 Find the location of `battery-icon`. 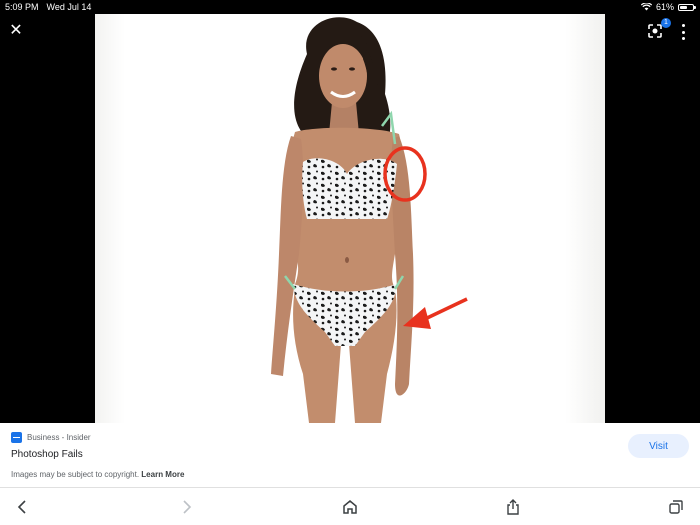

battery-icon is located at coordinates (687, 7).